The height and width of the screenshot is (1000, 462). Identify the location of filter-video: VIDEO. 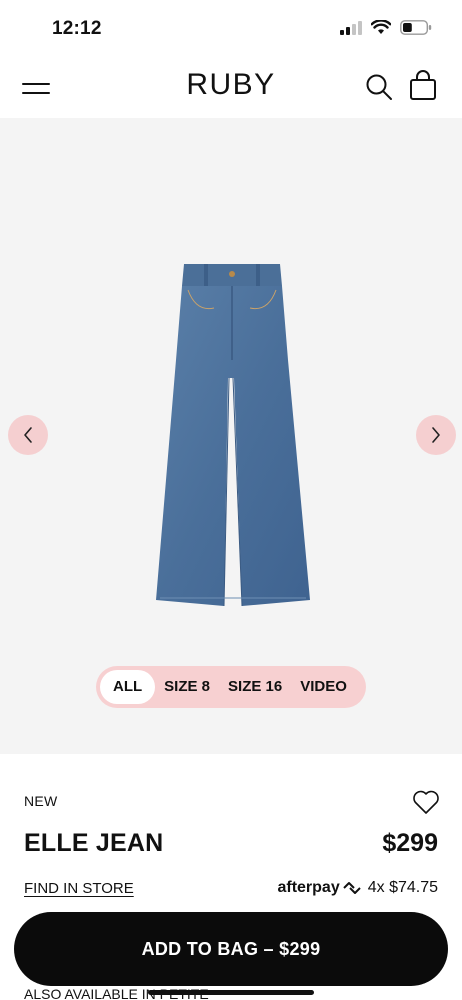
(323, 687).